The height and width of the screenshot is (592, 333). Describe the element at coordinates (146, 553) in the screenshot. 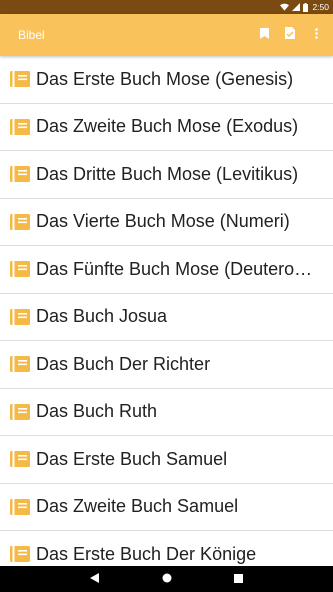

I see `book-title: Das Erste Buch Der Könige` at that location.